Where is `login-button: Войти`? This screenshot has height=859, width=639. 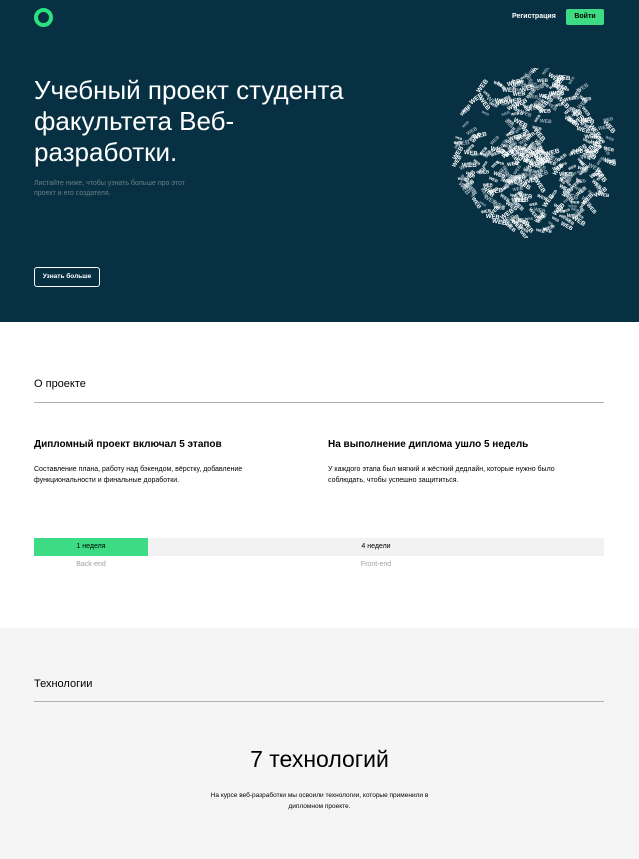 login-button: Войти is located at coordinates (585, 17).